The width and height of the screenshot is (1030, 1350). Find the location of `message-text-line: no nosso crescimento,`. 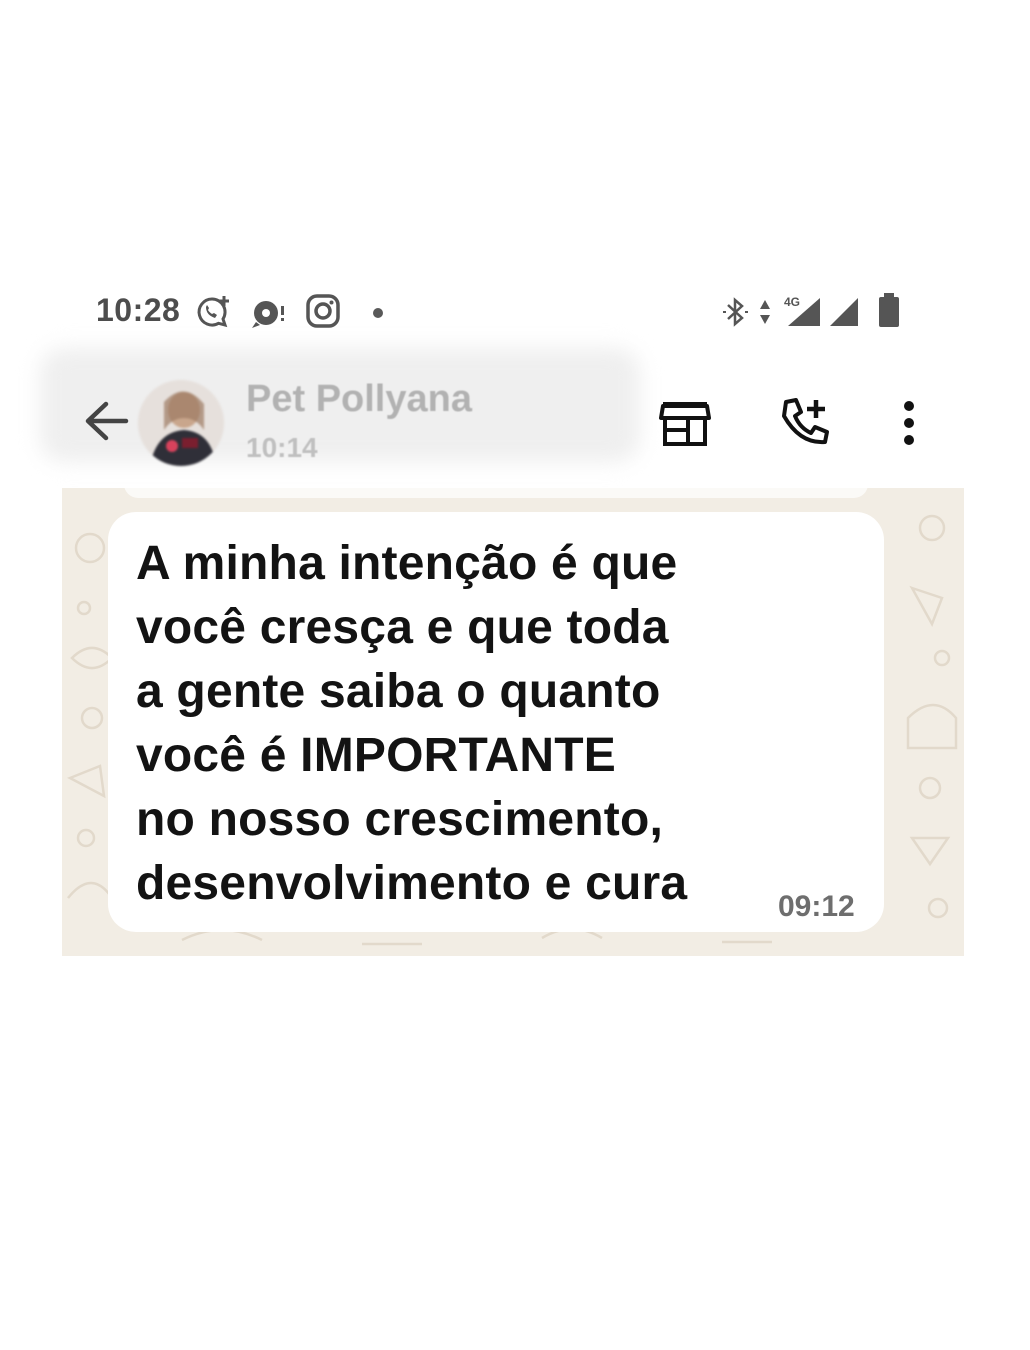

message-text-line: no nosso crescimento, is located at coordinates (399, 819).